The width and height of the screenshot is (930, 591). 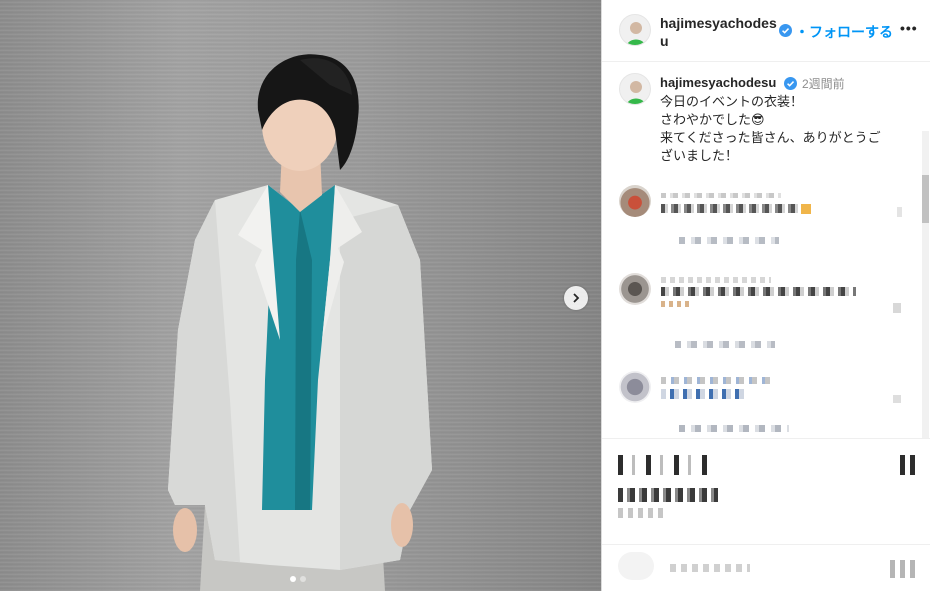 I want to click on date-pixelated, so click(x=642, y=513).